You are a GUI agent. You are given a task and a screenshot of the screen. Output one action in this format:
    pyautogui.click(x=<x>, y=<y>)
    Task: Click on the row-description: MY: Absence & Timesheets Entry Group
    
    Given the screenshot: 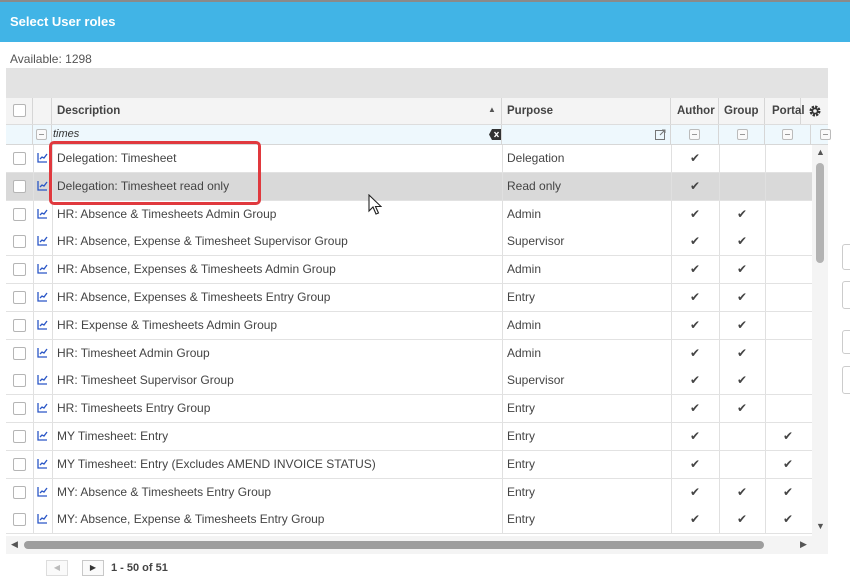 What is the action you would take?
    pyautogui.click(x=164, y=492)
    